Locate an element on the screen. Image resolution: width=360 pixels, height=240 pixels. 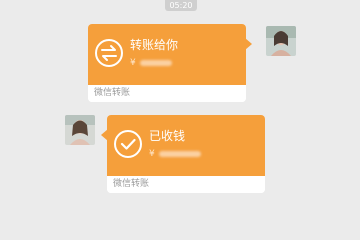
transfer-card-body: 已收钱 ¥ is located at coordinates (183, 145).